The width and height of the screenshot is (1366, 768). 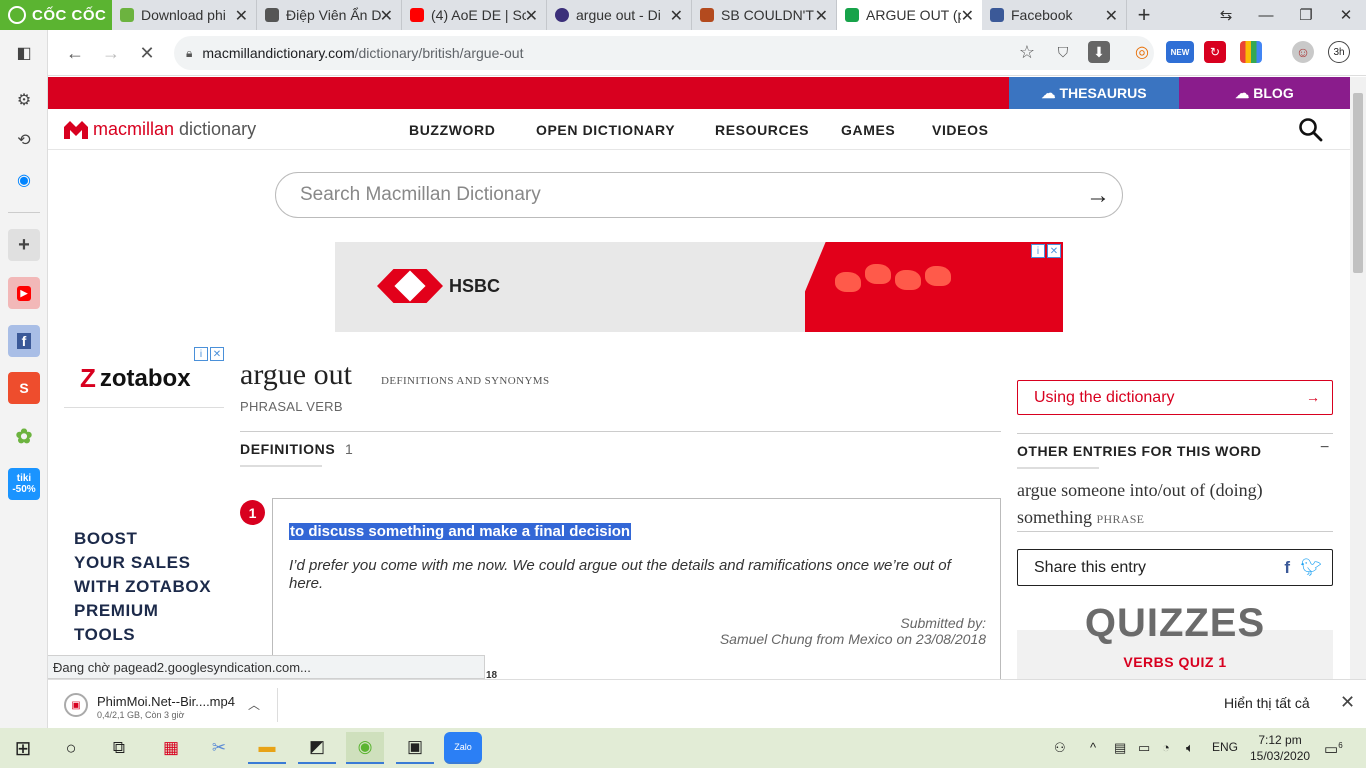 I want to click on coccoc-app-icon: ✿, so click(x=24, y=436).